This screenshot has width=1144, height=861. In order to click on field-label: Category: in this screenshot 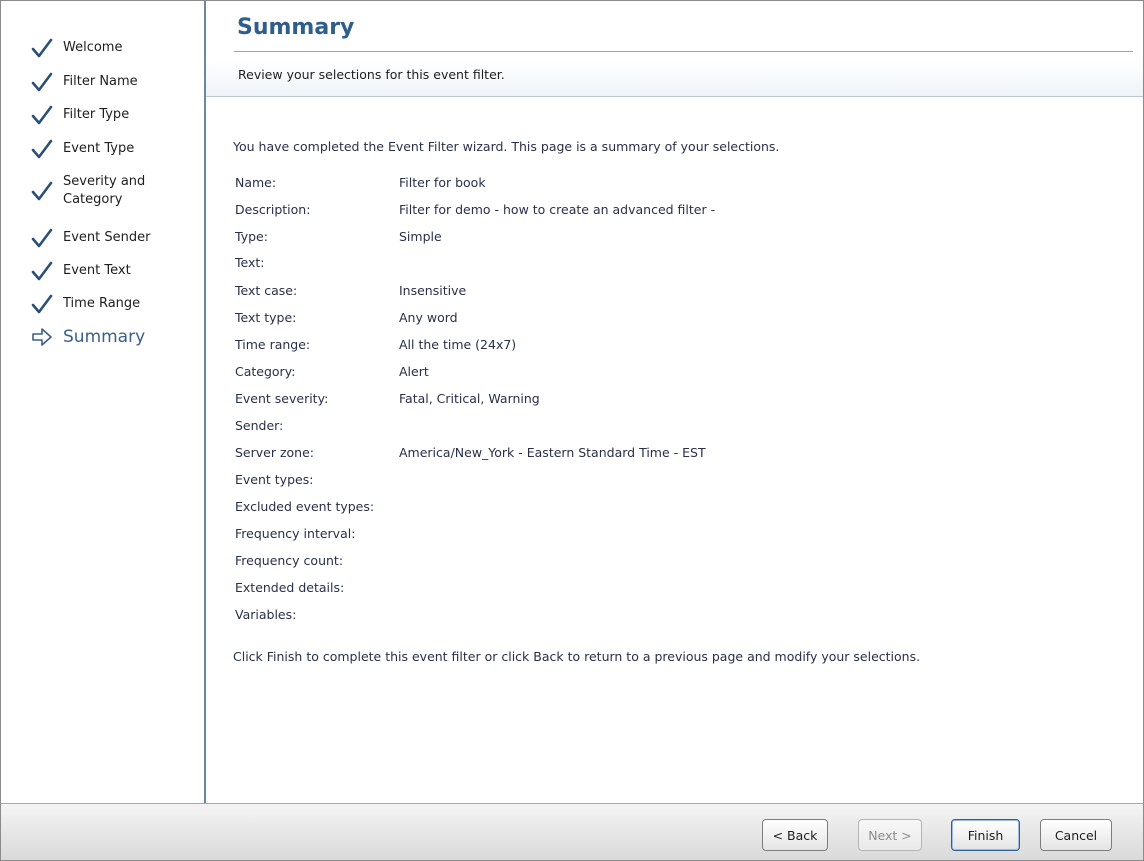, I will do `click(265, 371)`.